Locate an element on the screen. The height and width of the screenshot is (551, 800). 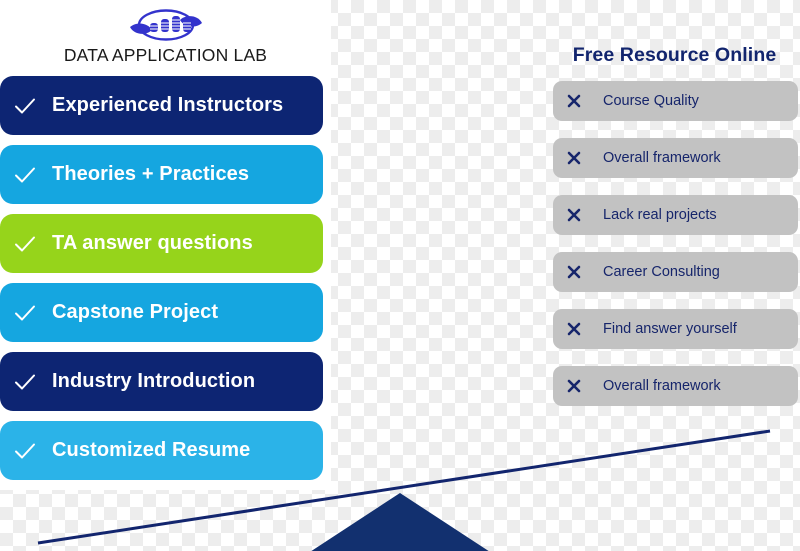
advantage-label: Experienced Instructors is located at coordinates (168, 105).